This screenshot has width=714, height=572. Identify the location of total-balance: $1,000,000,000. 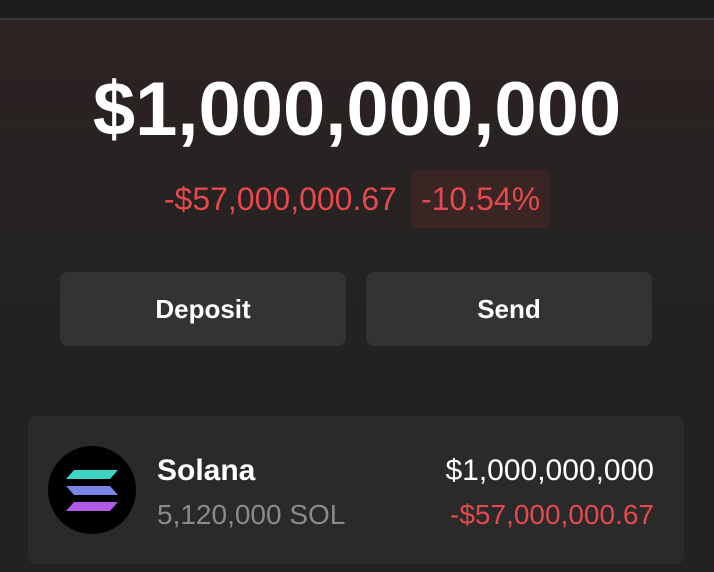
(357, 109).